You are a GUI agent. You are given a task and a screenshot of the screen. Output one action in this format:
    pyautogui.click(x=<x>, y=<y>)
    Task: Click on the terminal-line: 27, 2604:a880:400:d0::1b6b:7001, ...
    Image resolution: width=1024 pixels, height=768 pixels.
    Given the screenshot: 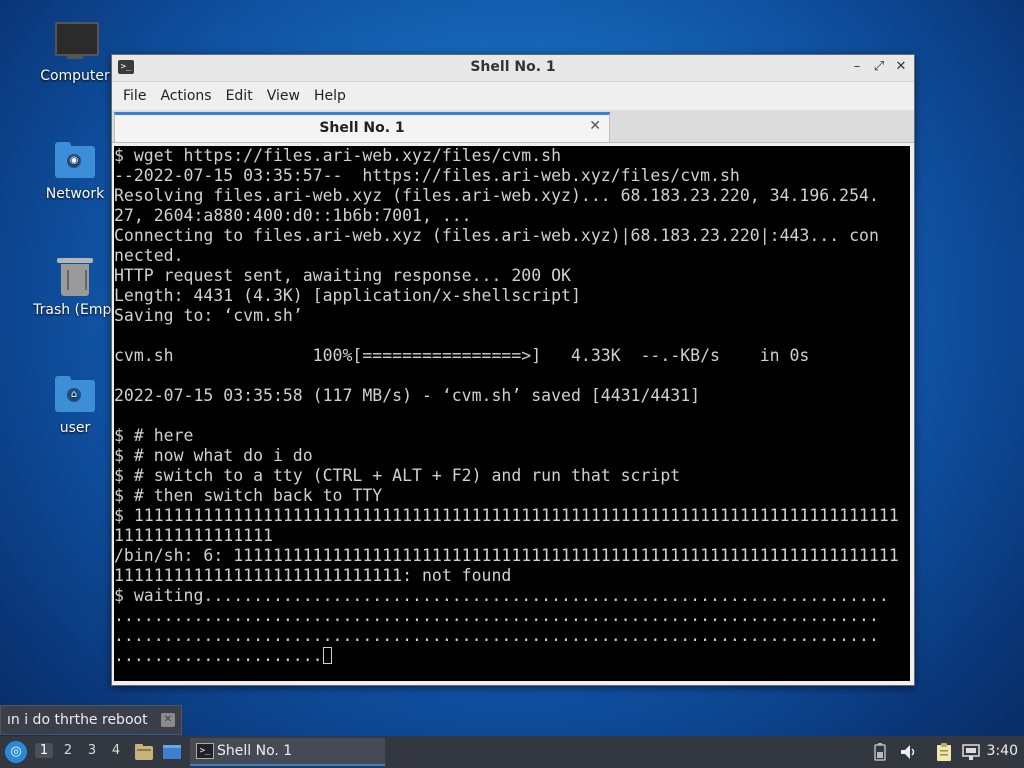 What is the action you would take?
    pyautogui.click(x=293, y=215)
    